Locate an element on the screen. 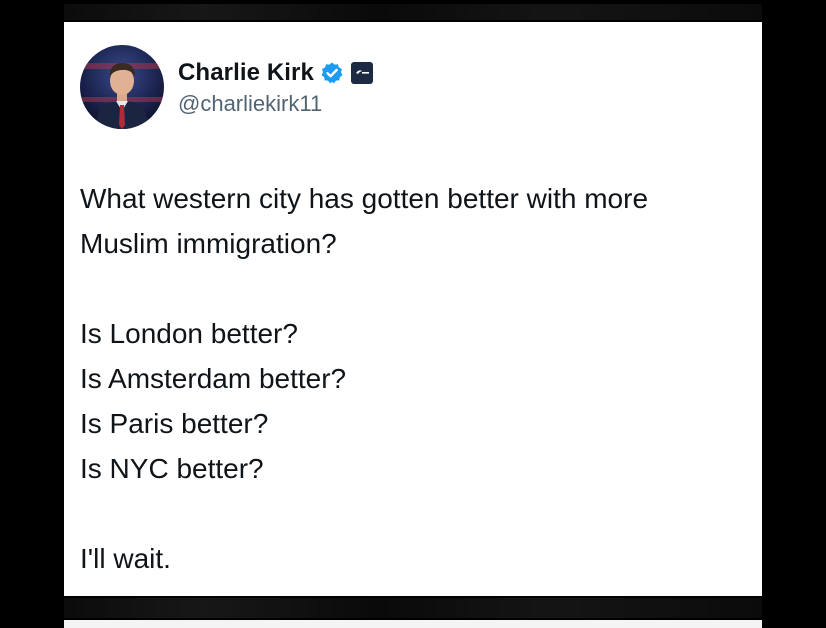  bottom-edge-bar is located at coordinates (413, 624).